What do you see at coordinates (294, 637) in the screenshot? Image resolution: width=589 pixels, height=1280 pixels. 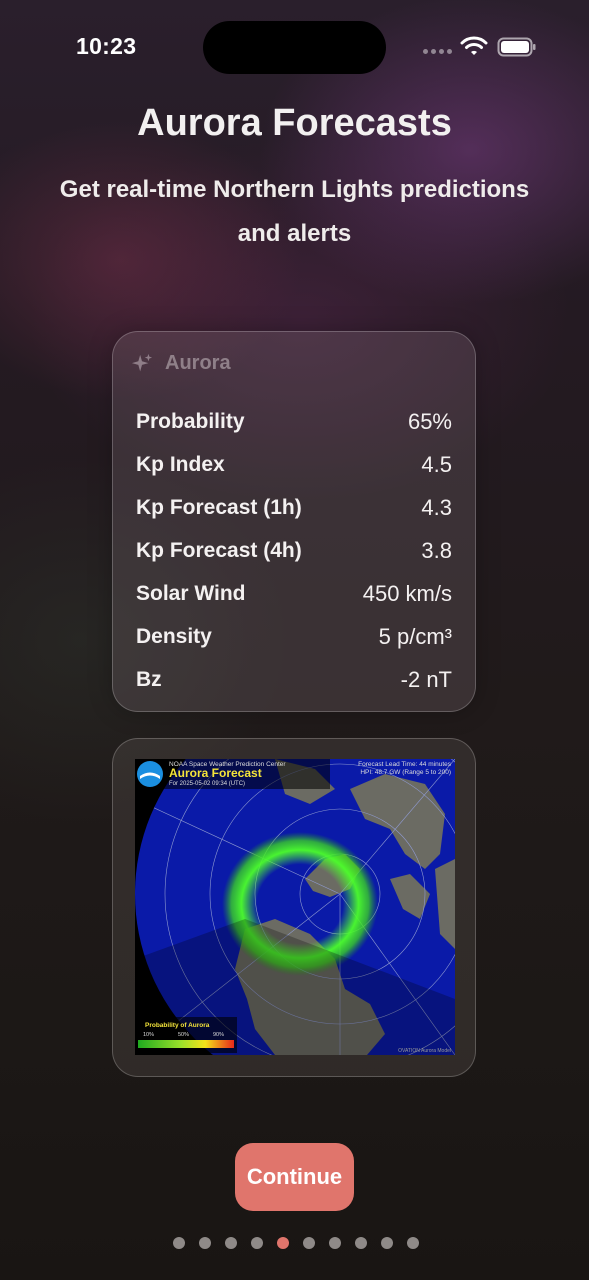 I see `stat-row-density: Density 5 p/cm³` at bounding box center [294, 637].